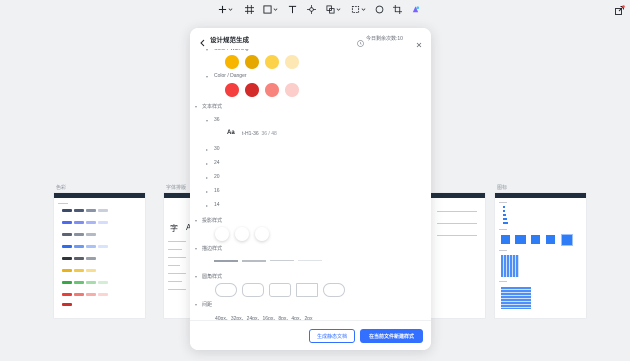 This screenshot has width=630, height=361. What do you see at coordinates (384, 39) in the screenshot?
I see `quota-text: 今日剩余次数:10` at bounding box center [384, 39].